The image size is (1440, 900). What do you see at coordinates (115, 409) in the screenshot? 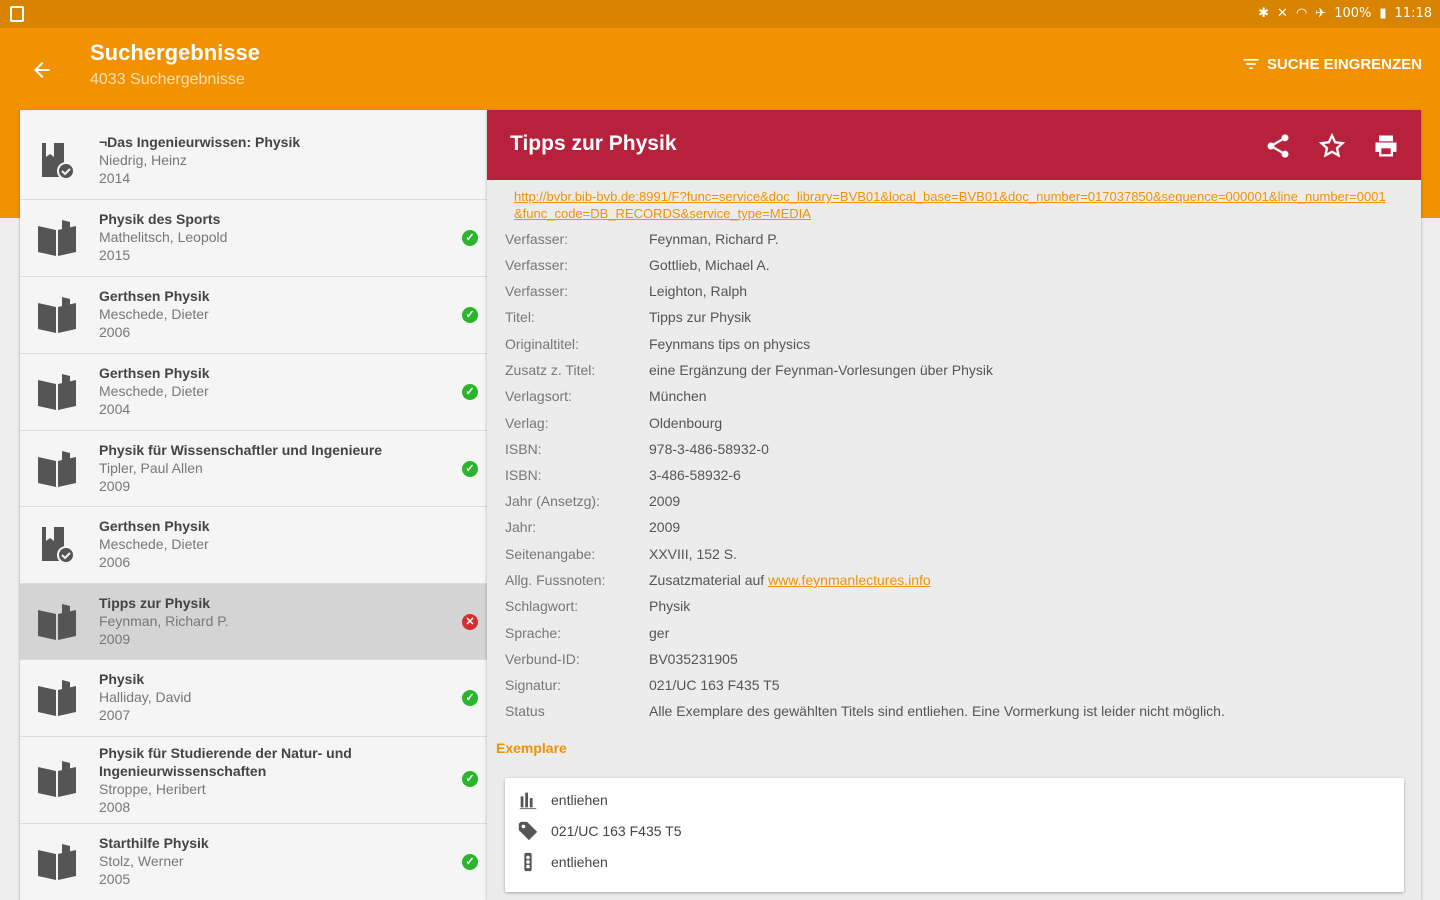
I see `item-year: 2004` at bounding box center [115, 409].